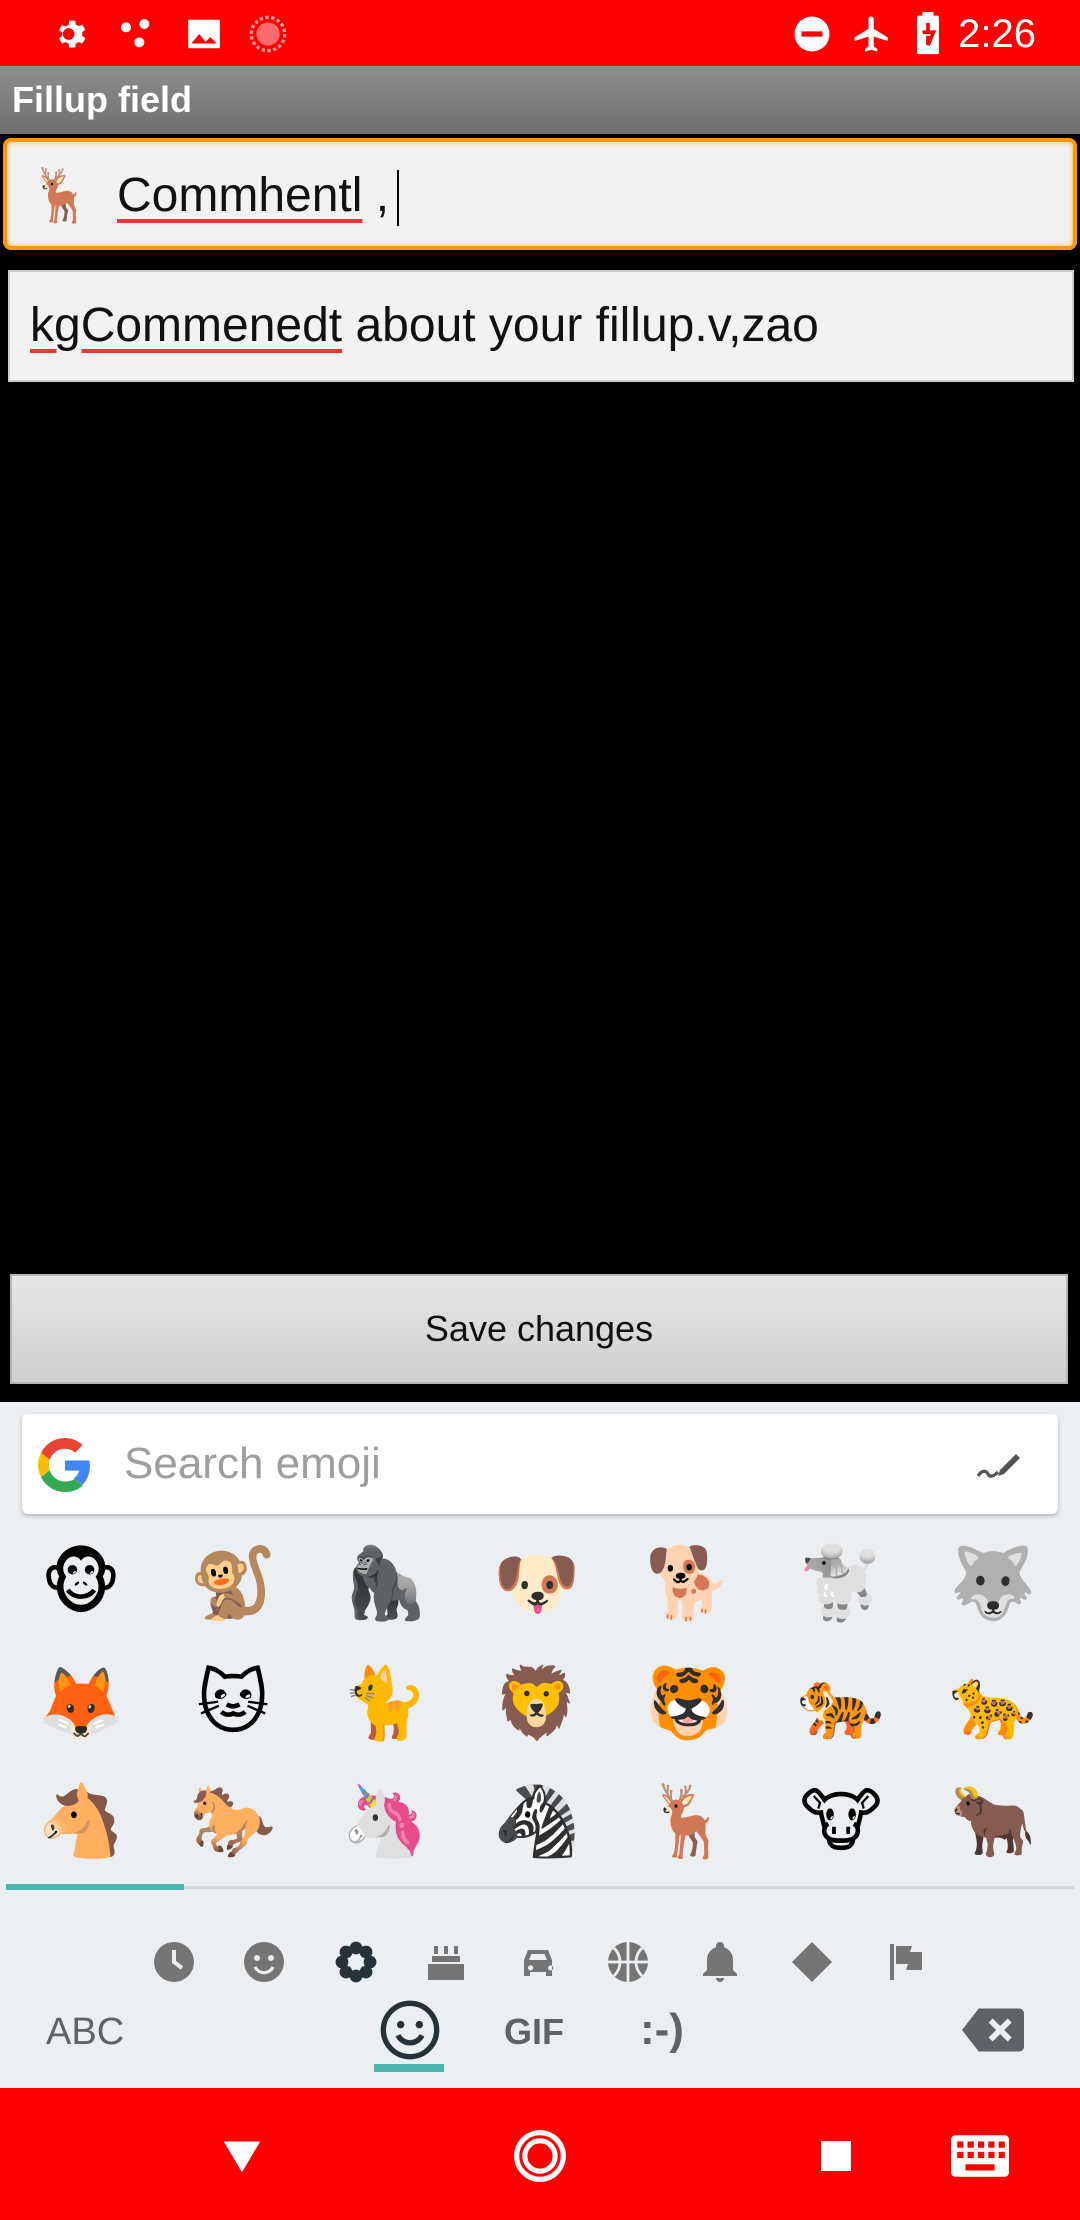  I want to click on navigation-bar, so click(540, 2154).